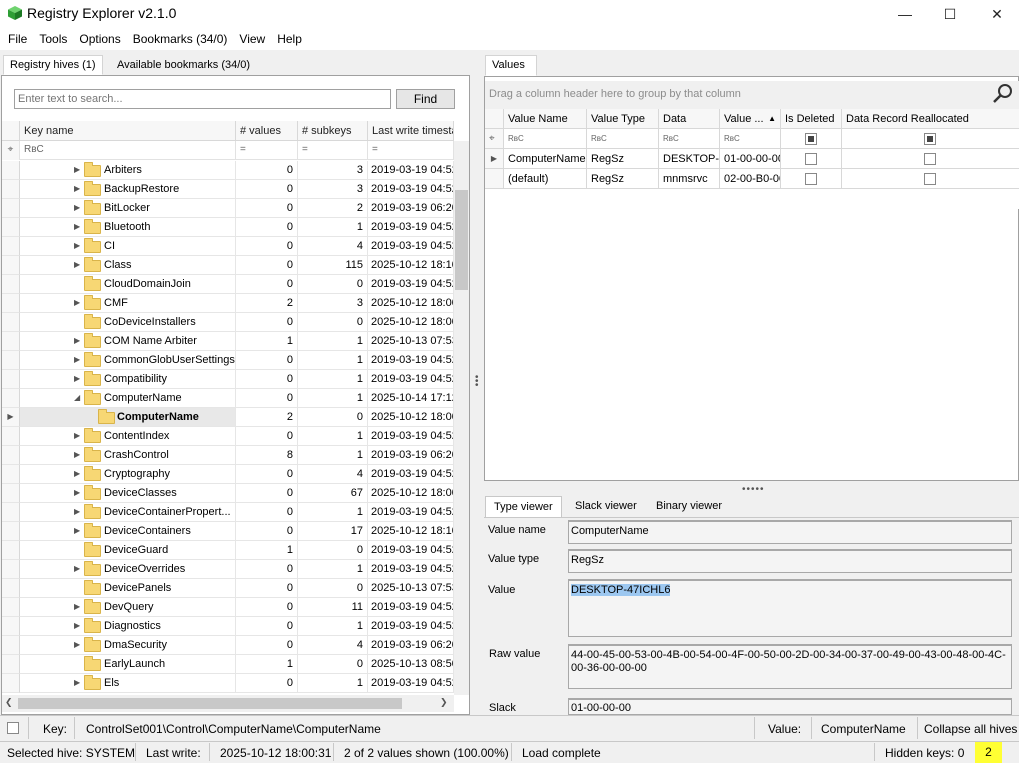  I want to click on table-row: ▶ CrashControl 8 1 2019-03-19 06:20, so click(228, 455).